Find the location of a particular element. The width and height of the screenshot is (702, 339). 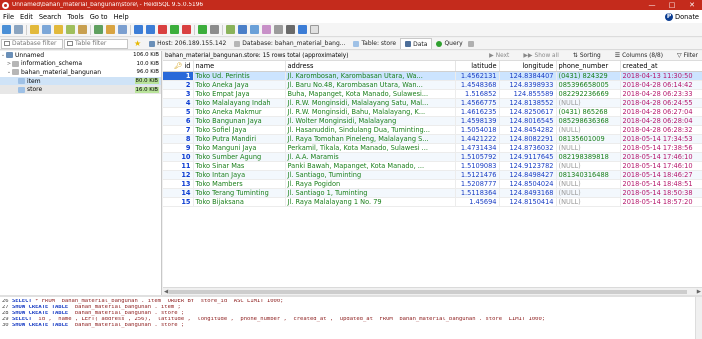

cell-created-at: 2018-05-14 18:57:20 is located at coordinates (661, 202).